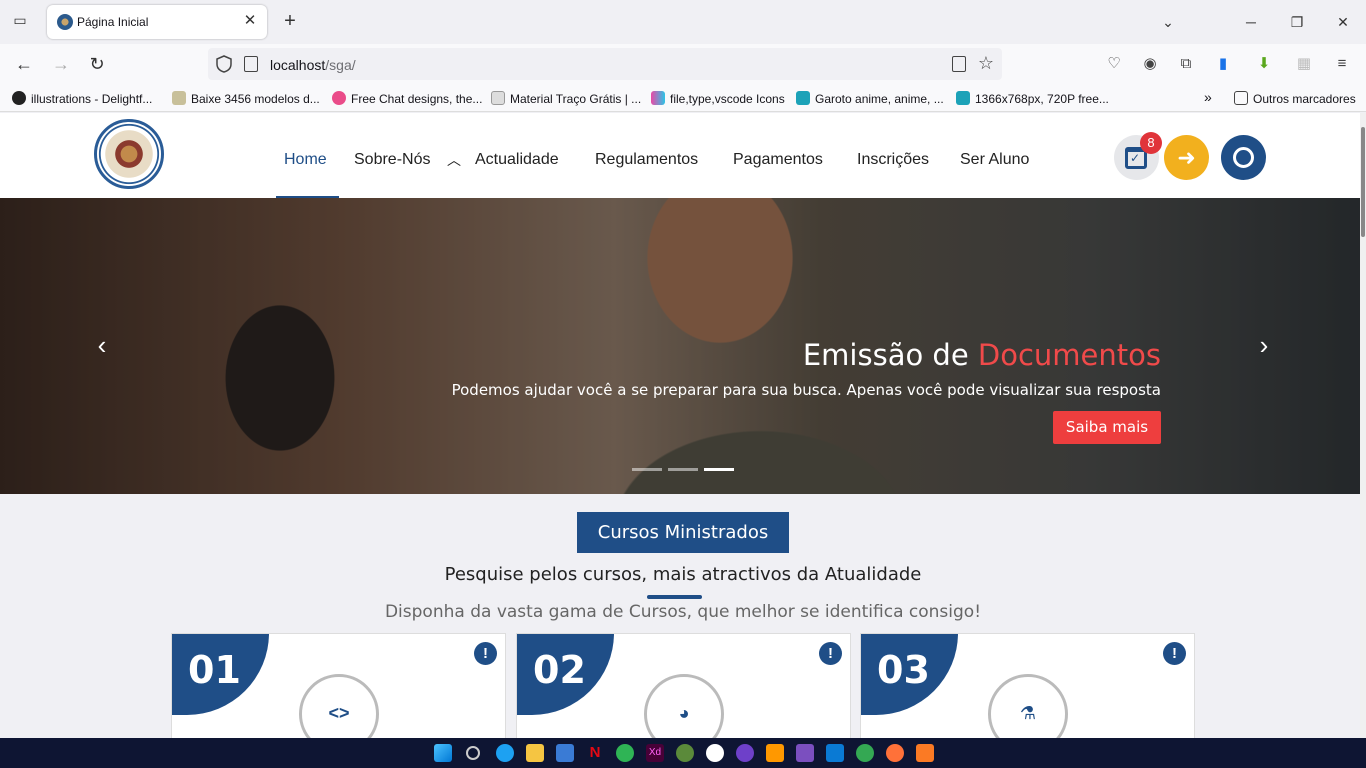 The image size is (1366, 768). Describe the element at coordinates (1295, 98) in the screenshot. I see `other-bookmarks: Outros marcadores` at that location.